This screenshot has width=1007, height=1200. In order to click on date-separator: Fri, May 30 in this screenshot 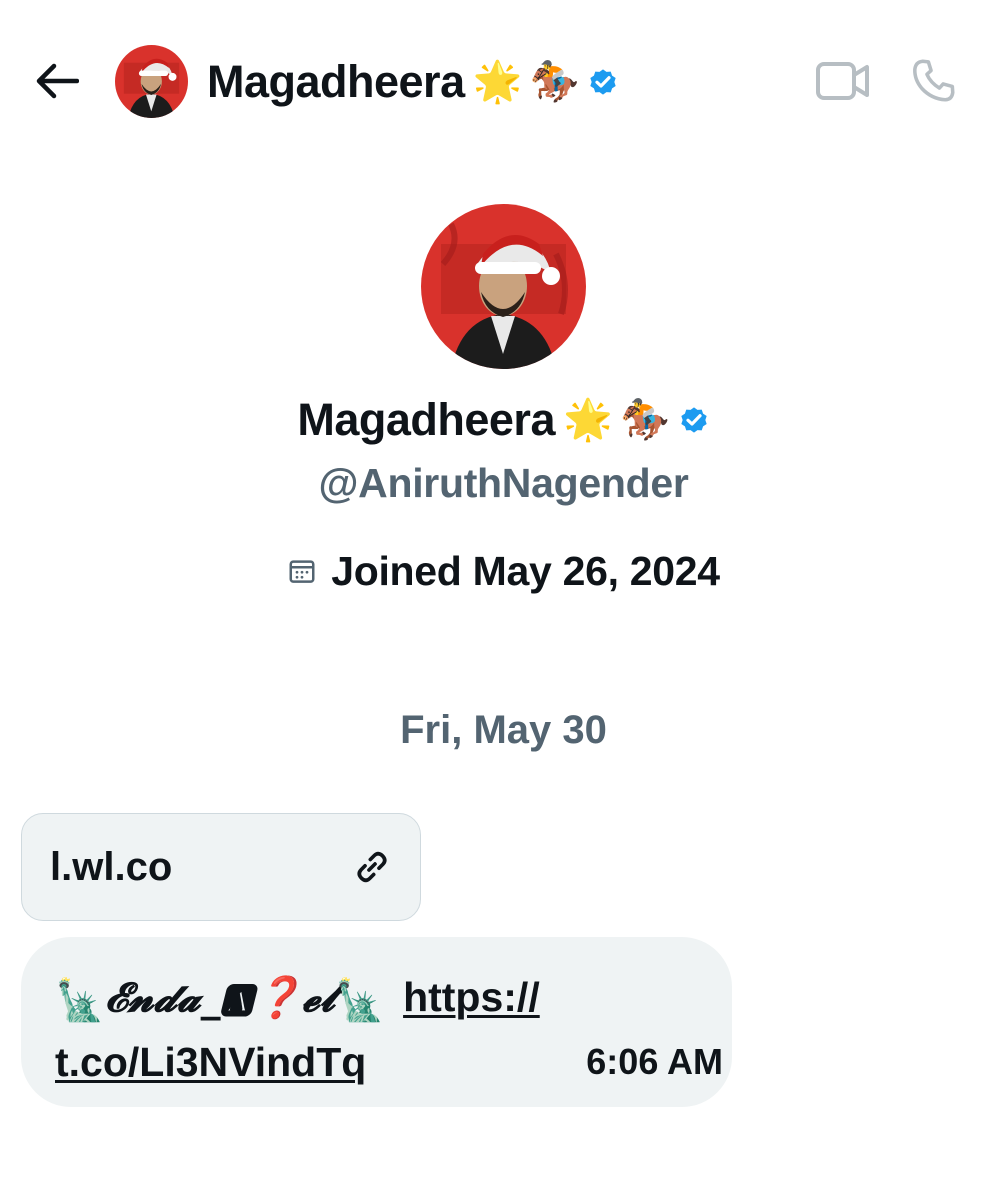, I will do `click(503, 730)`.